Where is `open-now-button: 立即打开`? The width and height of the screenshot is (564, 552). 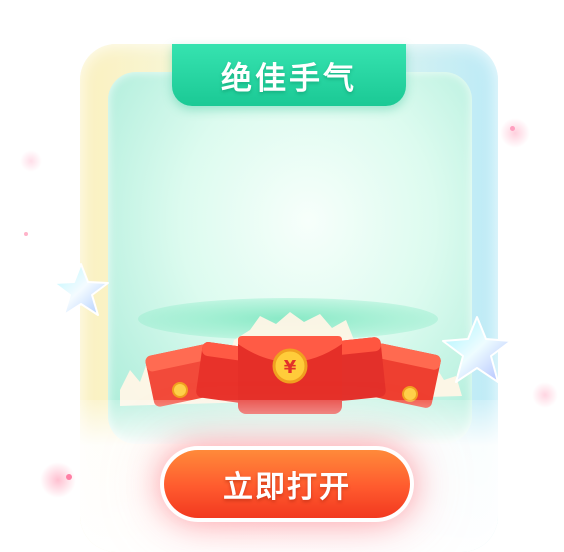
open-now-button: 立即打开 is located at coordinates (287, 484).